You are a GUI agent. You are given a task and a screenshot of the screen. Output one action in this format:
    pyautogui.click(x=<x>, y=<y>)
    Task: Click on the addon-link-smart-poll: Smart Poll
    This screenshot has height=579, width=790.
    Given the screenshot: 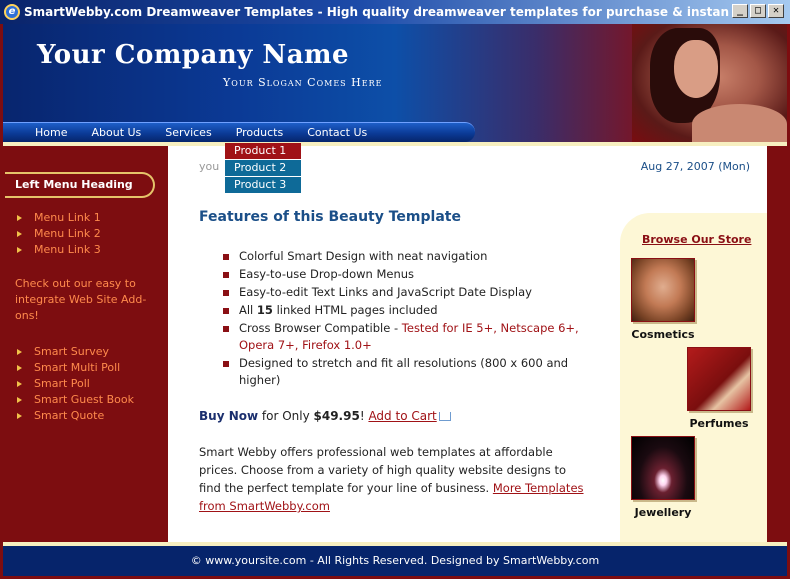 What is the action you would take?
    pyautogui.click(x=75, y=384)
    